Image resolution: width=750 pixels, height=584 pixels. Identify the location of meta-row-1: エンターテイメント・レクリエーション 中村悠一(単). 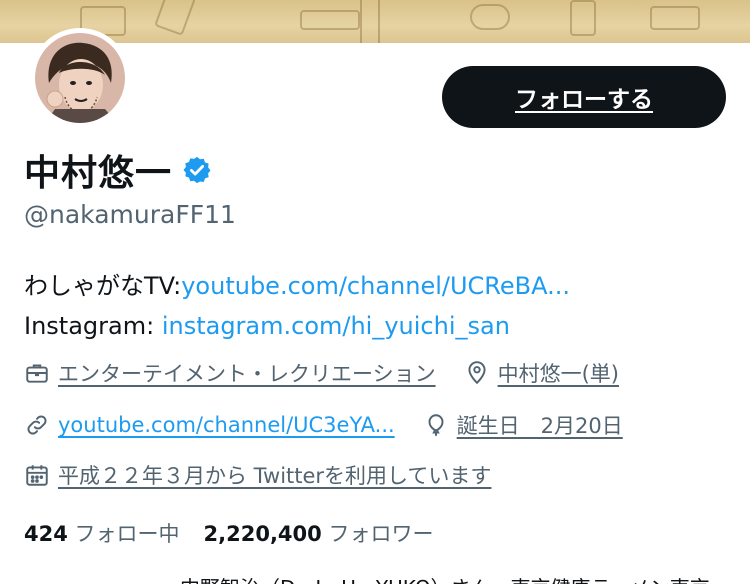
(335, 373).